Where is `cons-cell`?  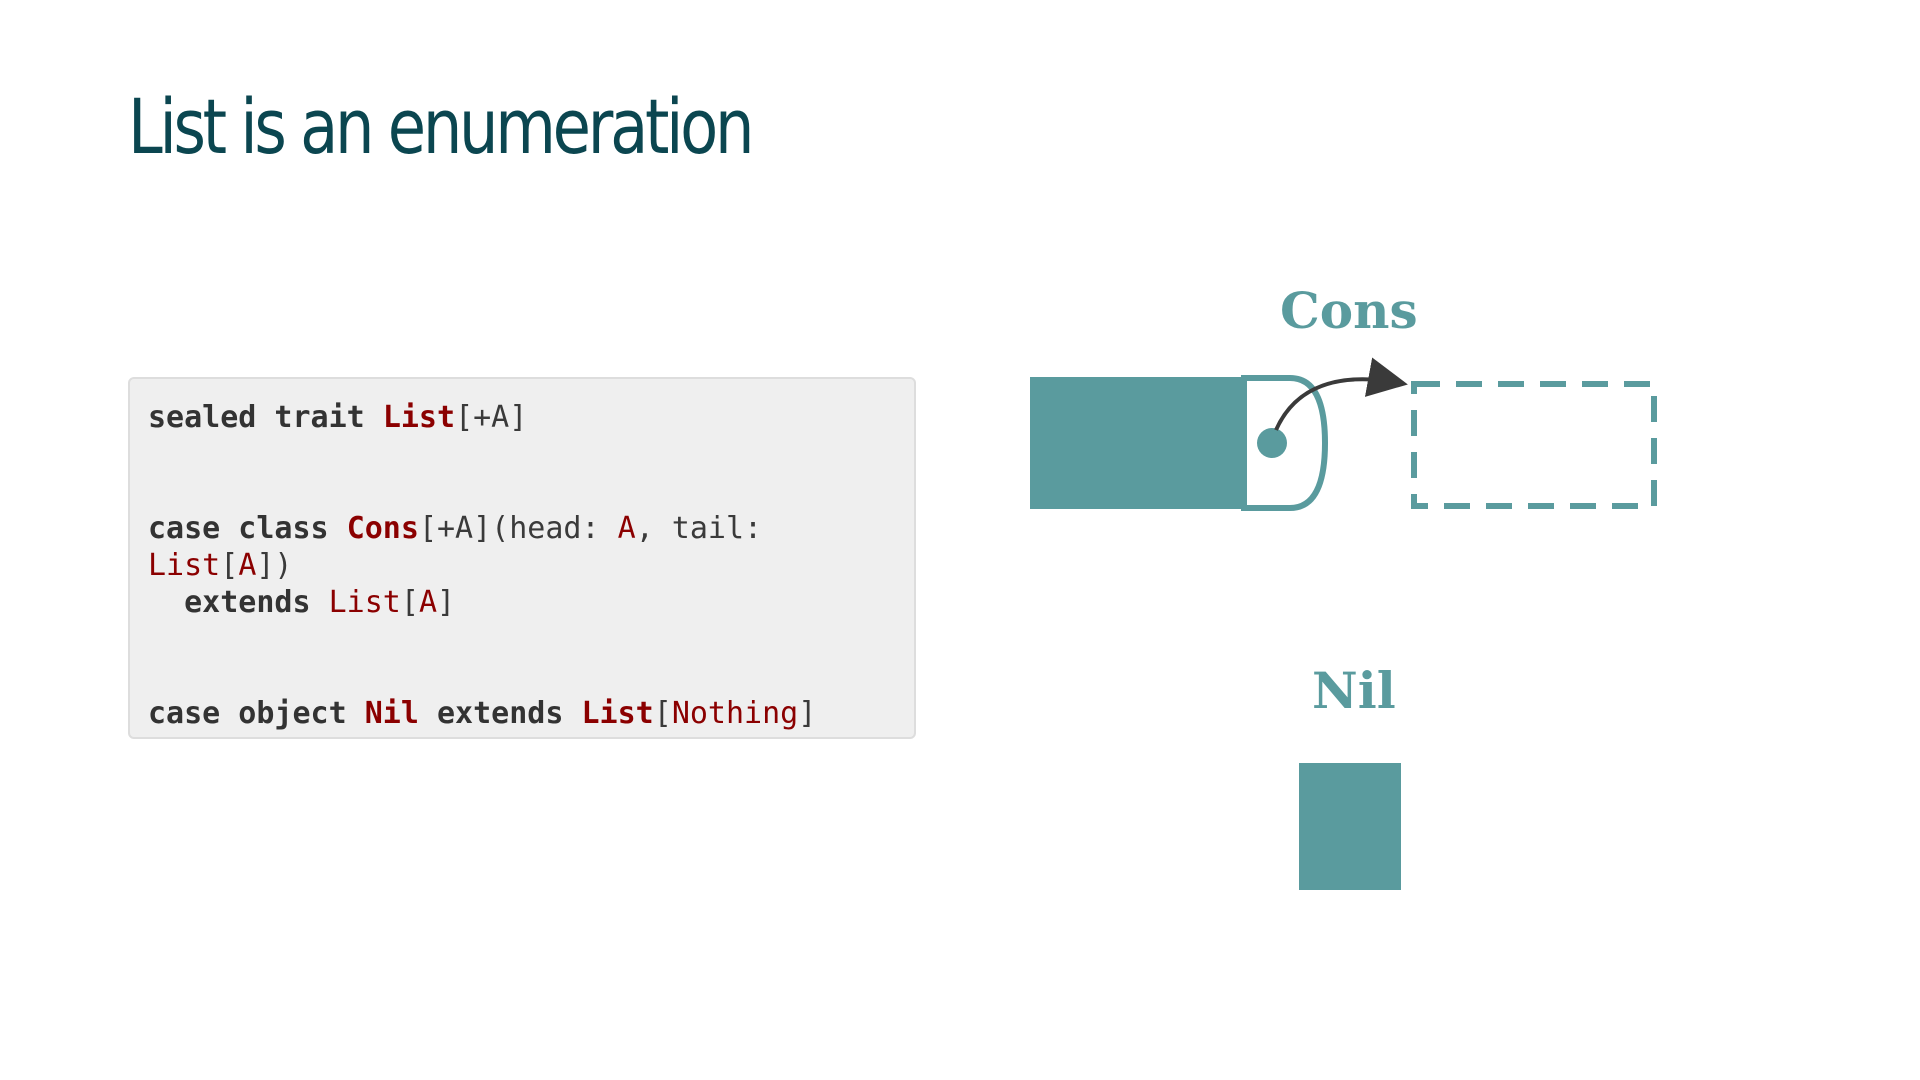
cons-cell is located at coordinates (1179, 443).